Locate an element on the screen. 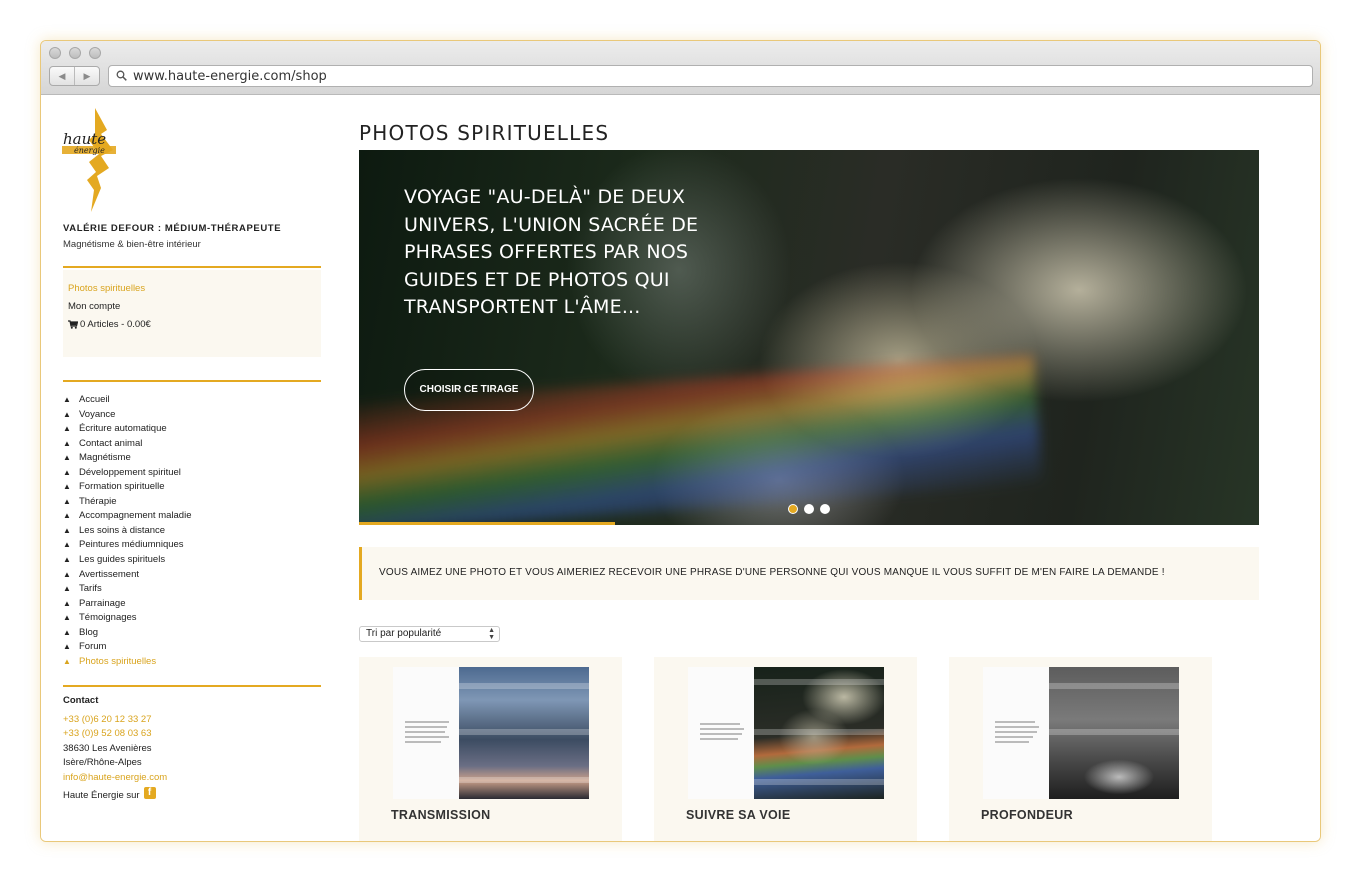  menu-item-magnetisme: ▲ Magnétisme is located at coordinates (127, 458).